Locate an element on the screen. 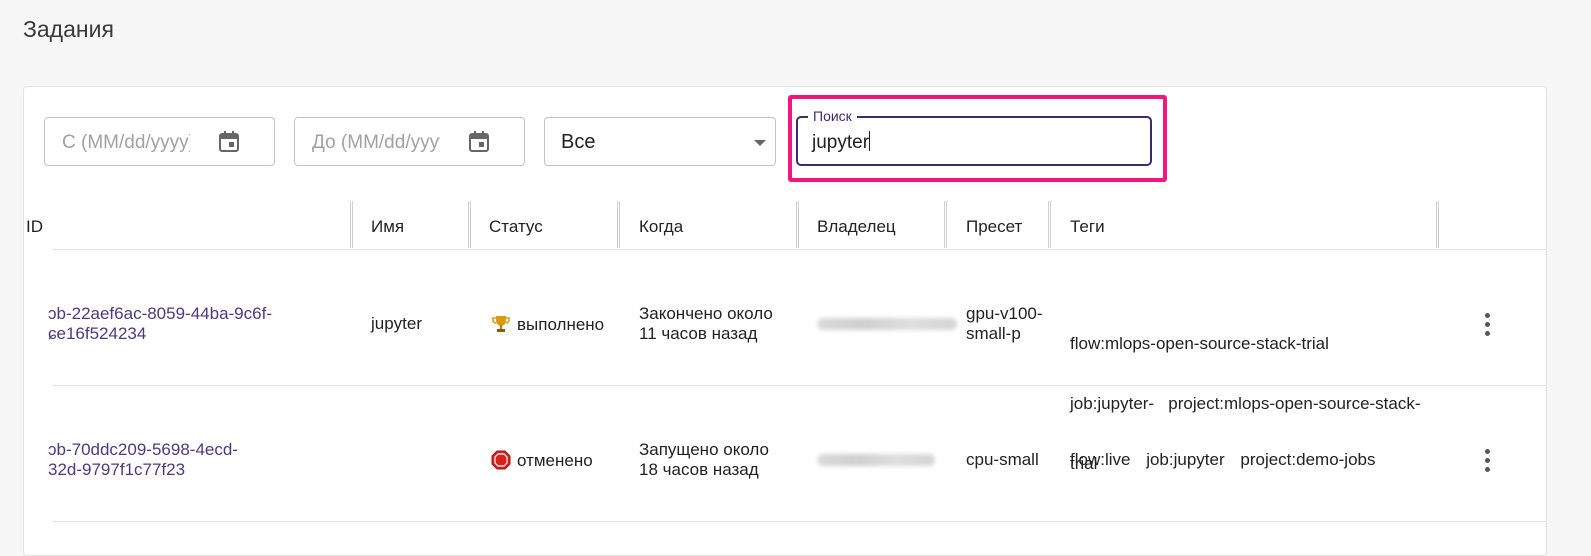  tag-chip: flow:live is located at coordinates (1100, 459).